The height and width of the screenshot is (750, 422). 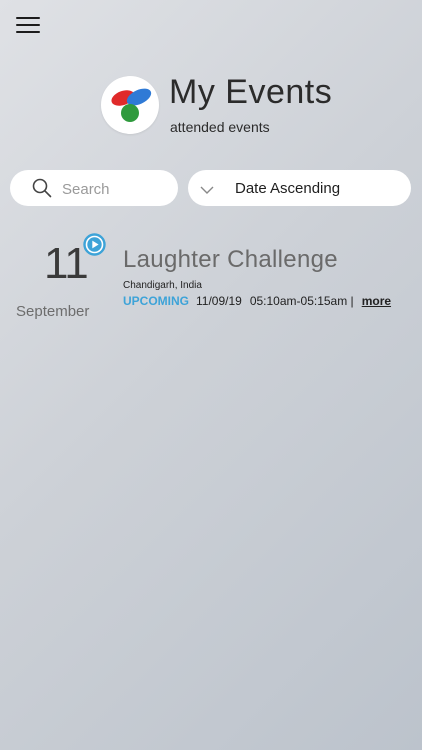 I want to click on event-title: Laughter Challenge, so click(x=230, y=260).